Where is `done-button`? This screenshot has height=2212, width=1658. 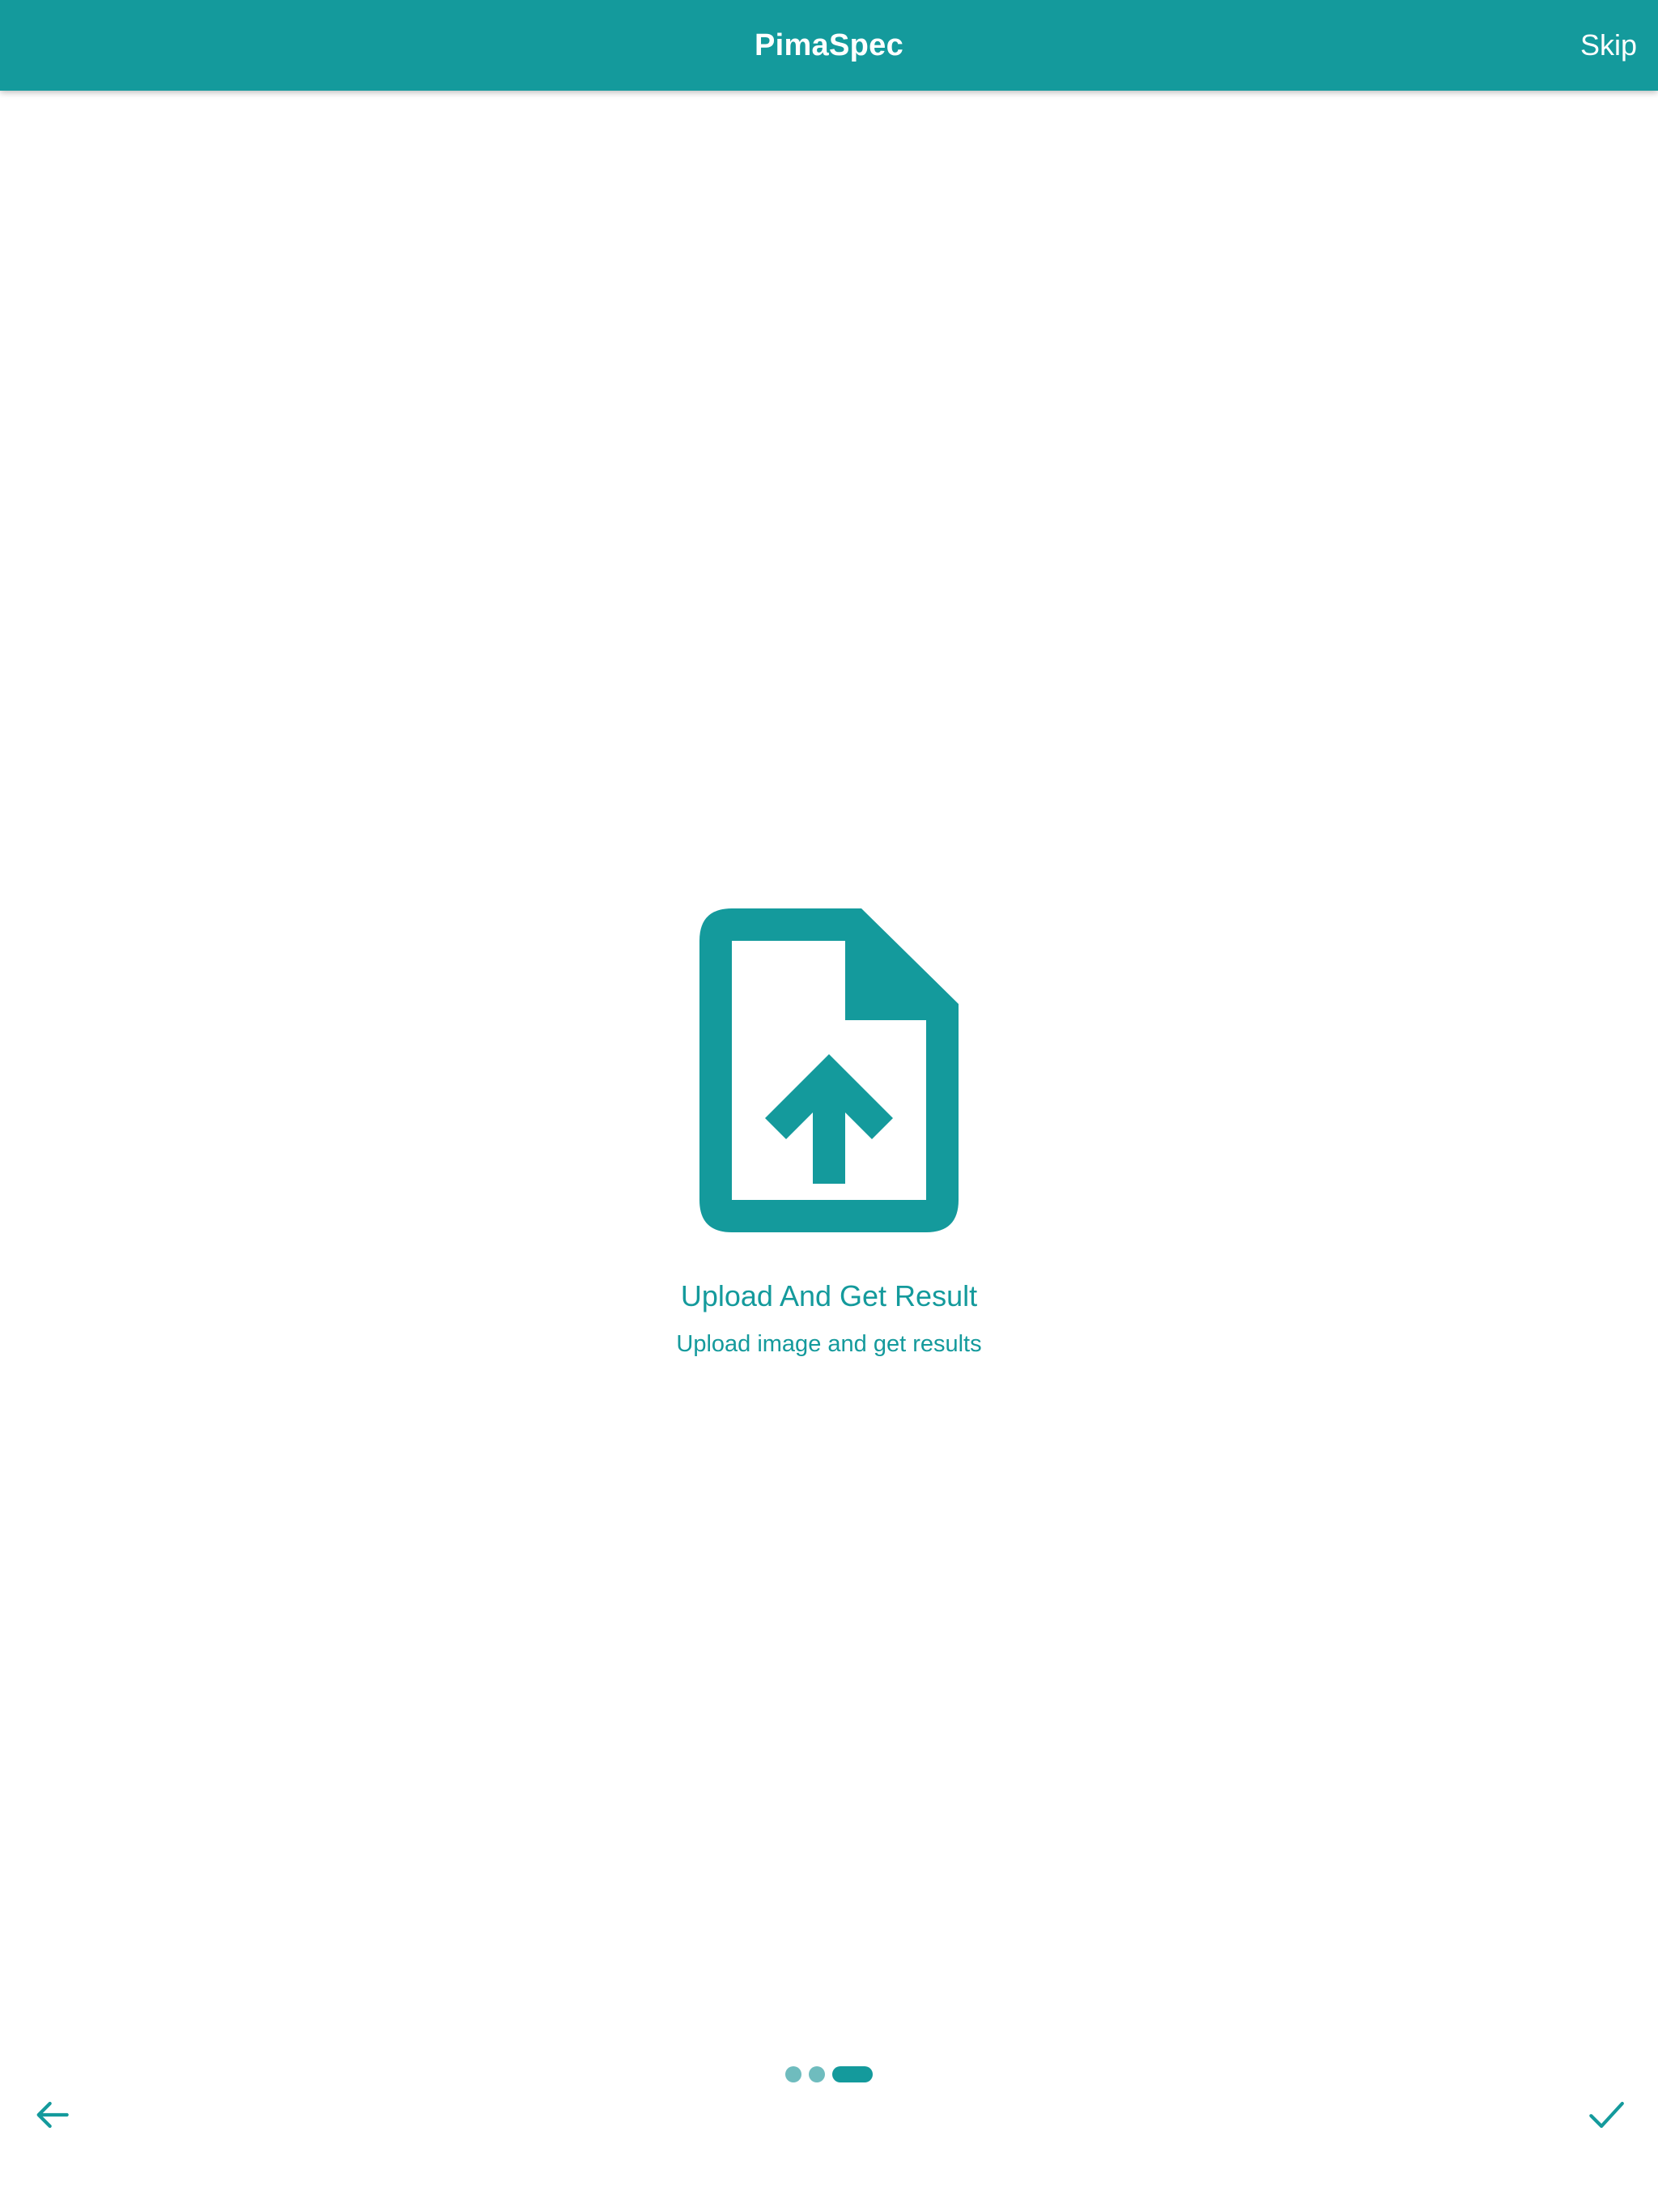
done-button is located at coordinates (1606, 2115).